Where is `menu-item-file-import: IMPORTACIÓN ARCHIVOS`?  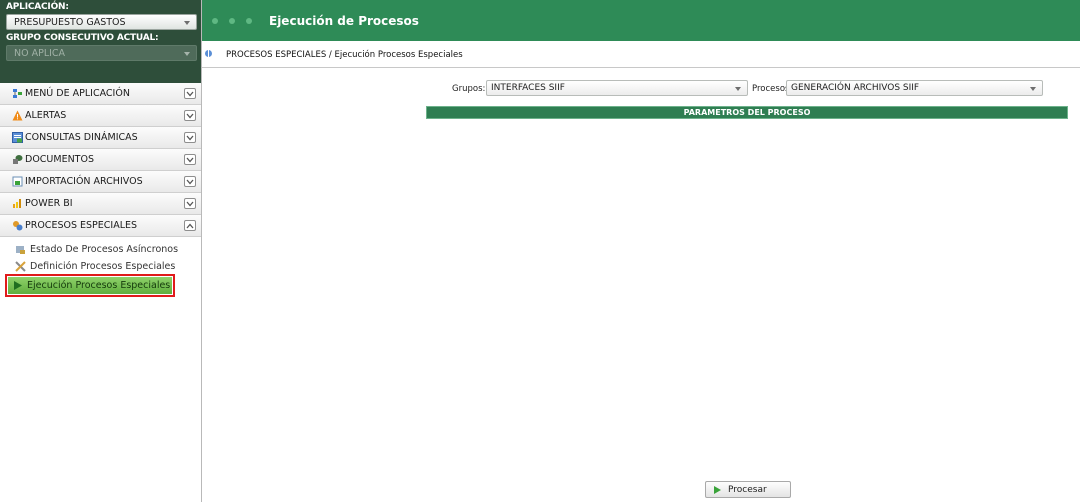
menu-item-file-import: IMPORTACIÓN ARCHIVOS is located at coordinates (100, 182).